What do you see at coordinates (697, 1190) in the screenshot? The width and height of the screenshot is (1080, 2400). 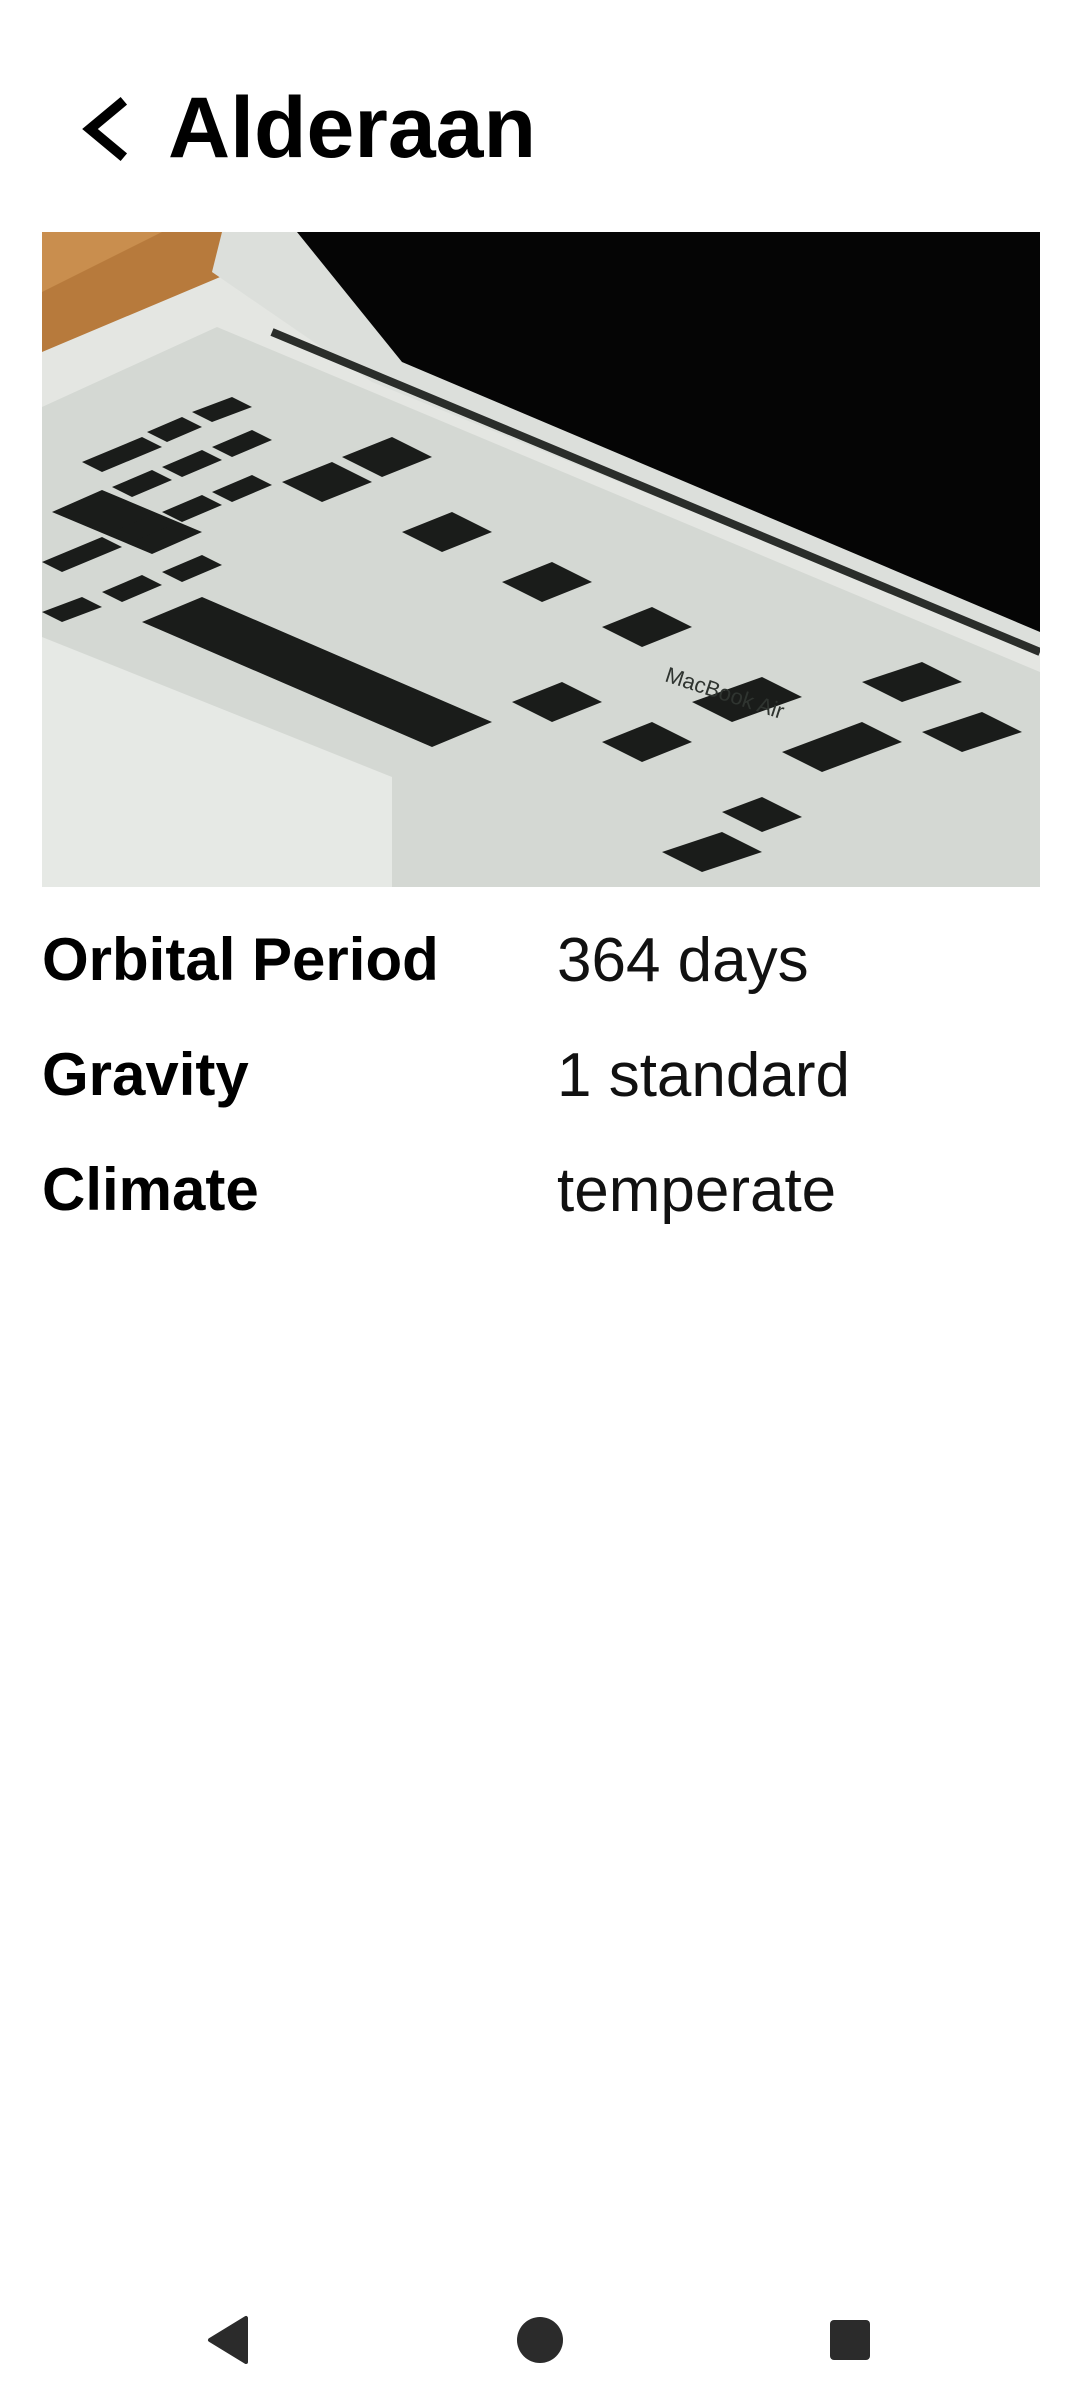 I see `property-value: temperate` at bounding box center [697, 1190].